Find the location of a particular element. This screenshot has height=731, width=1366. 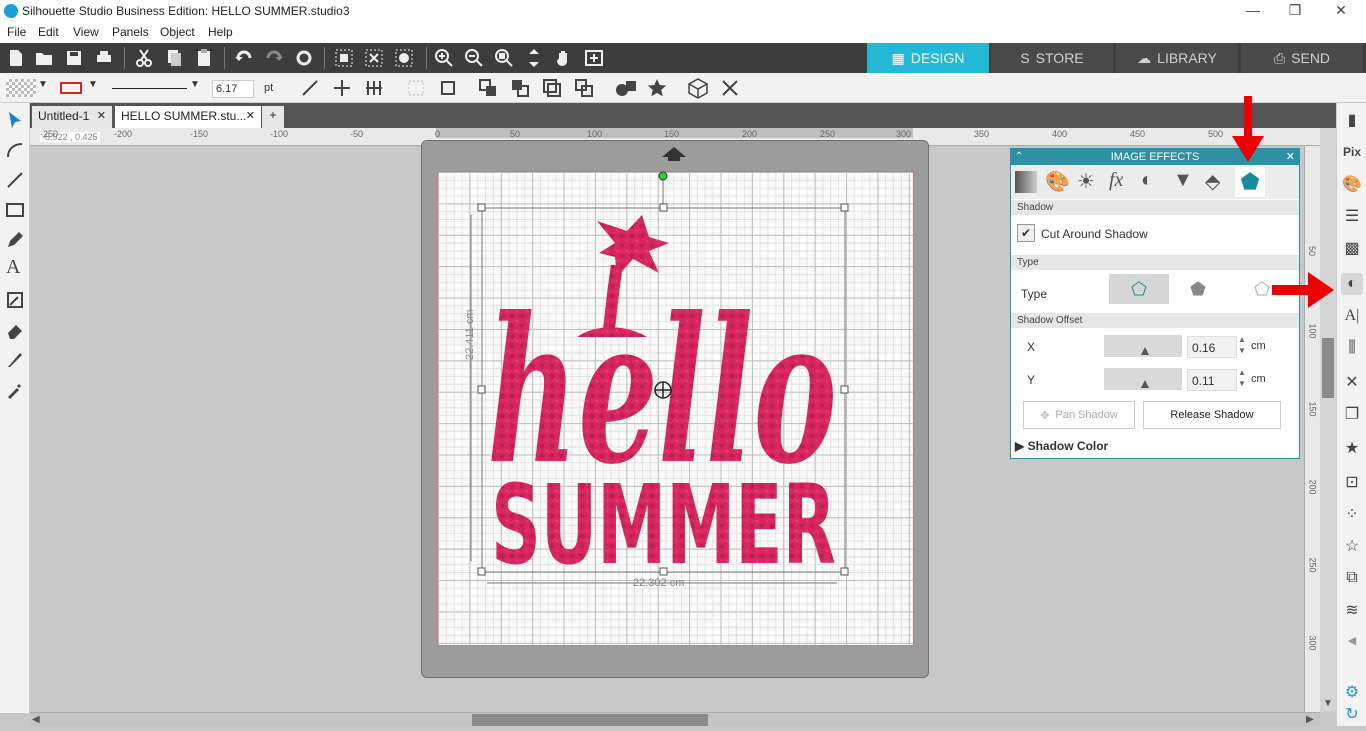

draw-tool-icon is located at coordinates (15, 300).